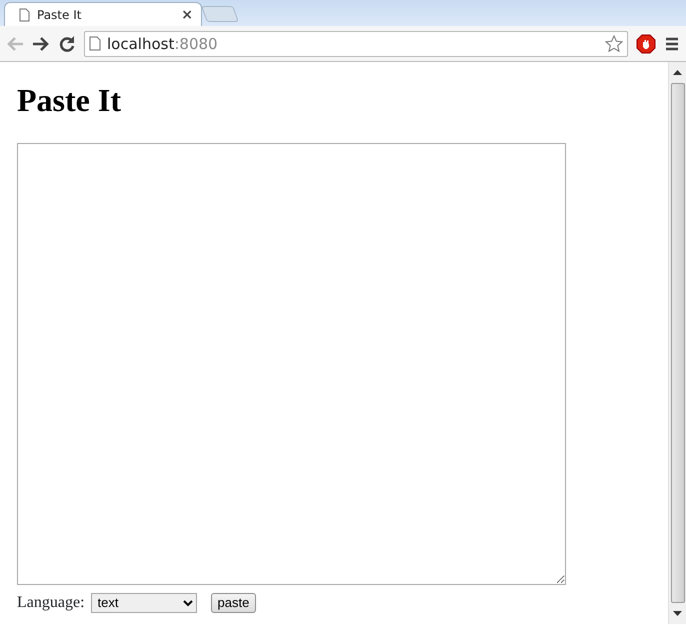 The width and height of the screenshot is (686, 625). Describe the element at coordinates (672, 43) in the screenshot. I see `menu-icon` at that location.